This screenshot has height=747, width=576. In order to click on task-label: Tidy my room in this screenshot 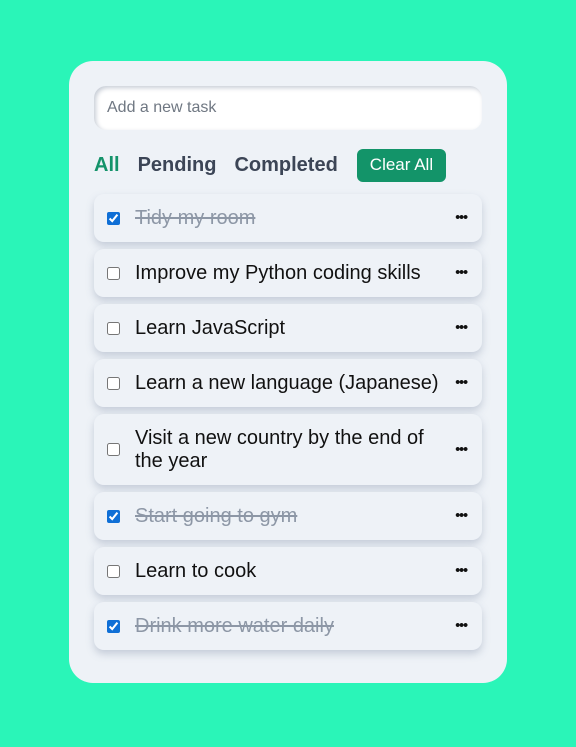, I will do `click(195, 217)`.